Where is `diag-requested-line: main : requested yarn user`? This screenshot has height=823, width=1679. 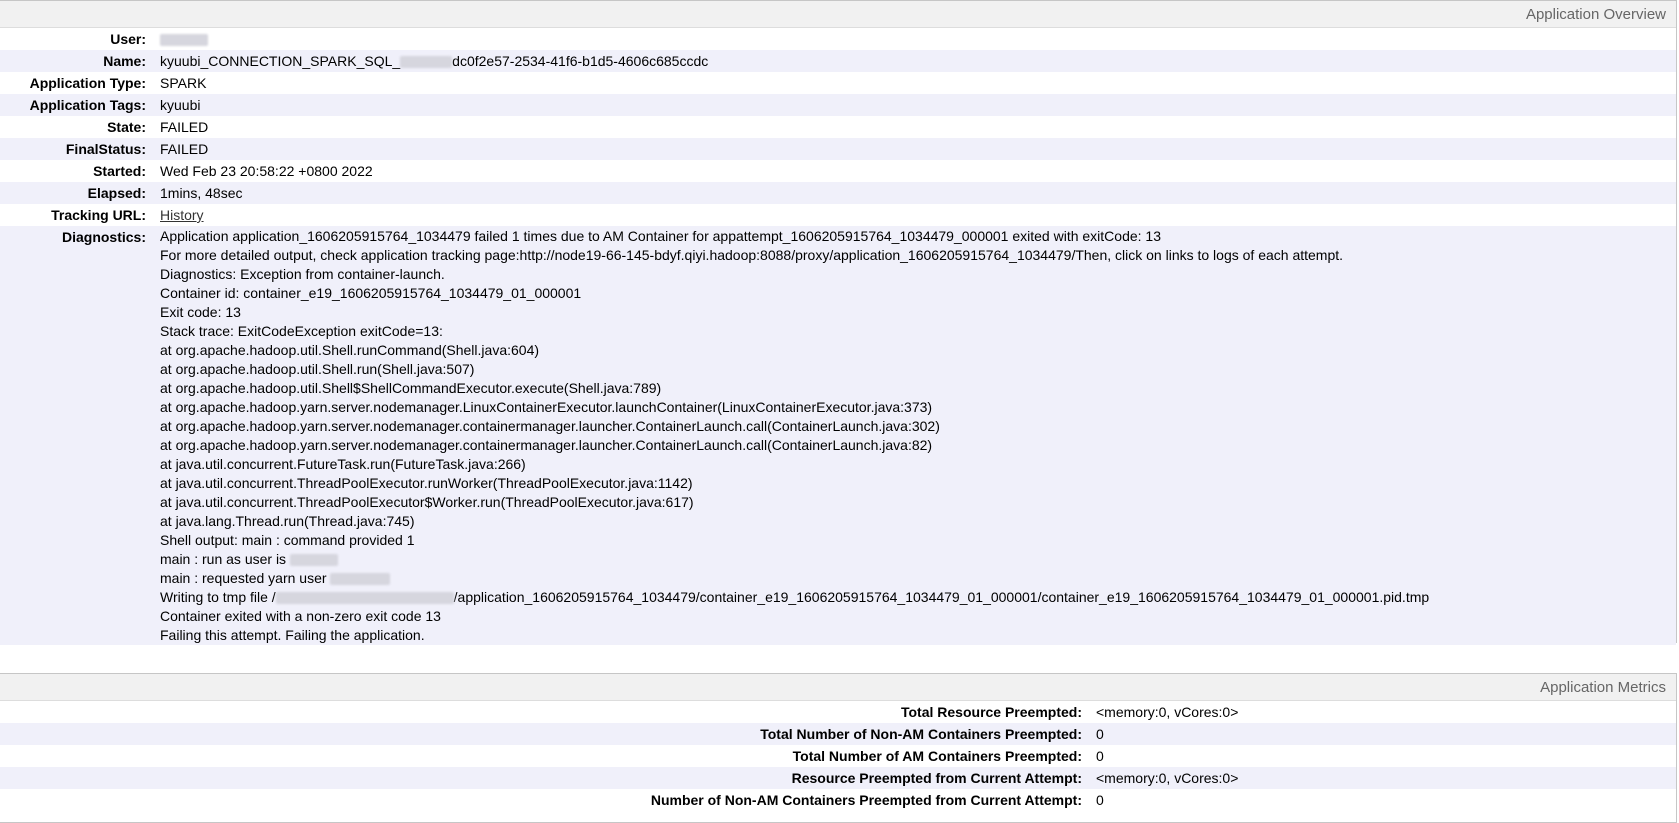 diag-requested-line: main : requested yarn user is located at coordinates (918, 578).